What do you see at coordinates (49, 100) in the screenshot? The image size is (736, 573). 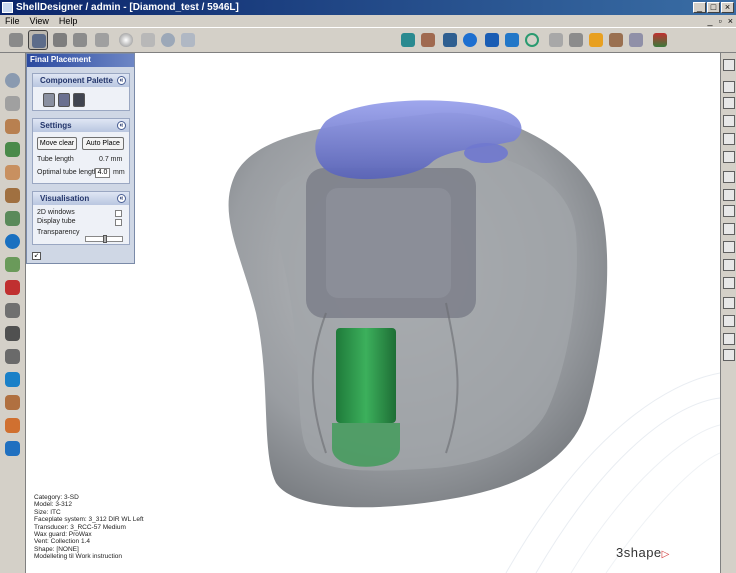 I see `palette-receiver-icon` at bounding box center [49, 100].